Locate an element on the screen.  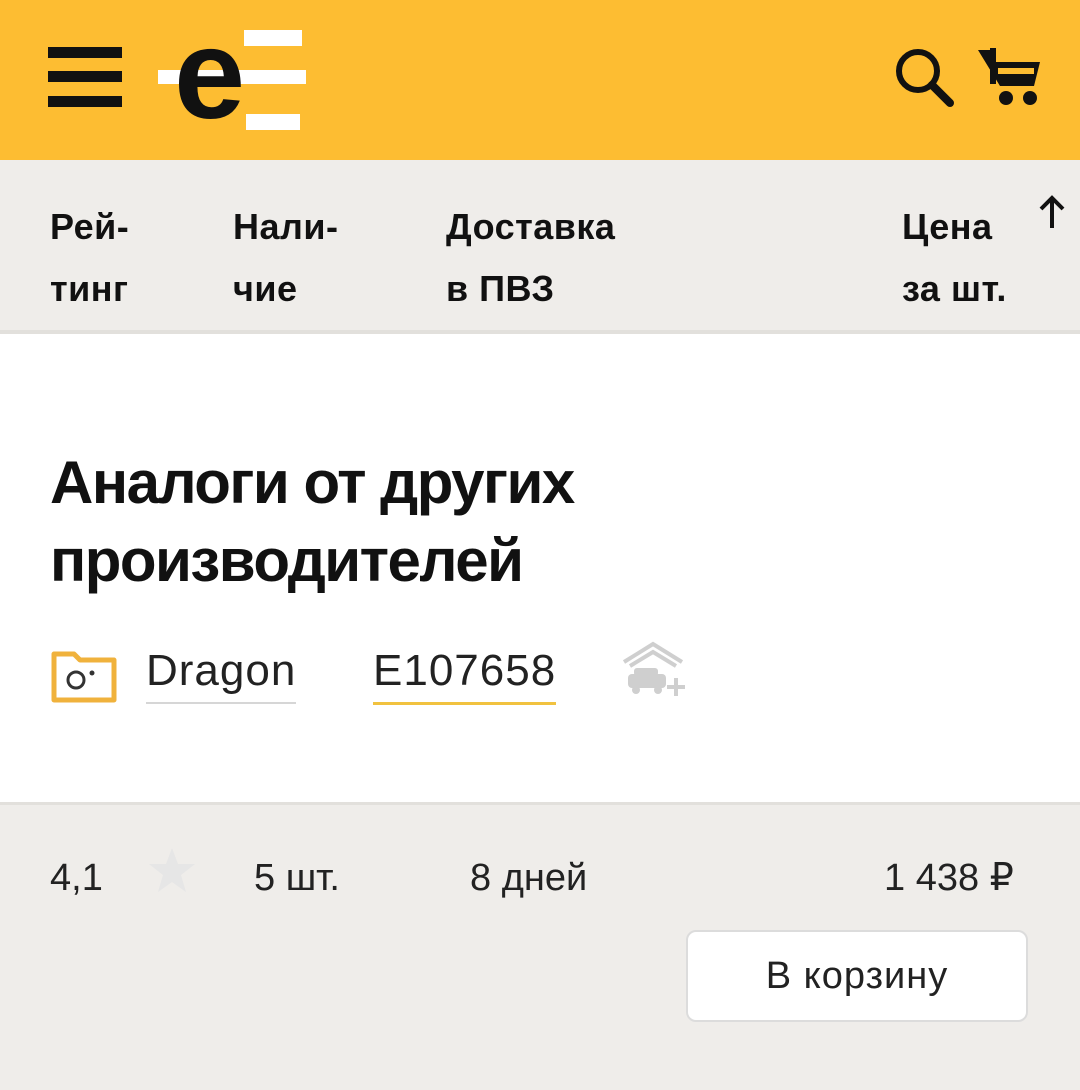
hamburger-menu-icon is located at coordinates (85, 77).